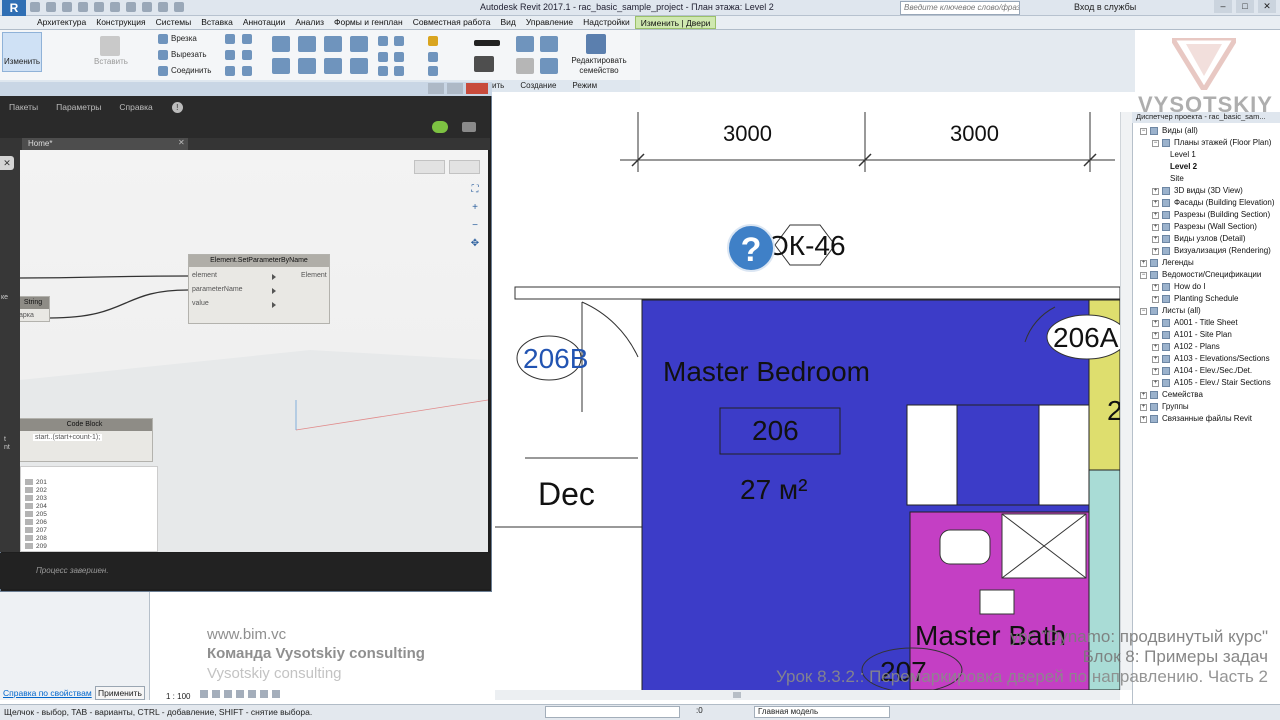  What do you see at coordinates (549, 22) in the screenshot?
I see `ribbon-tab: Управление` at bounding box center [549, 22].